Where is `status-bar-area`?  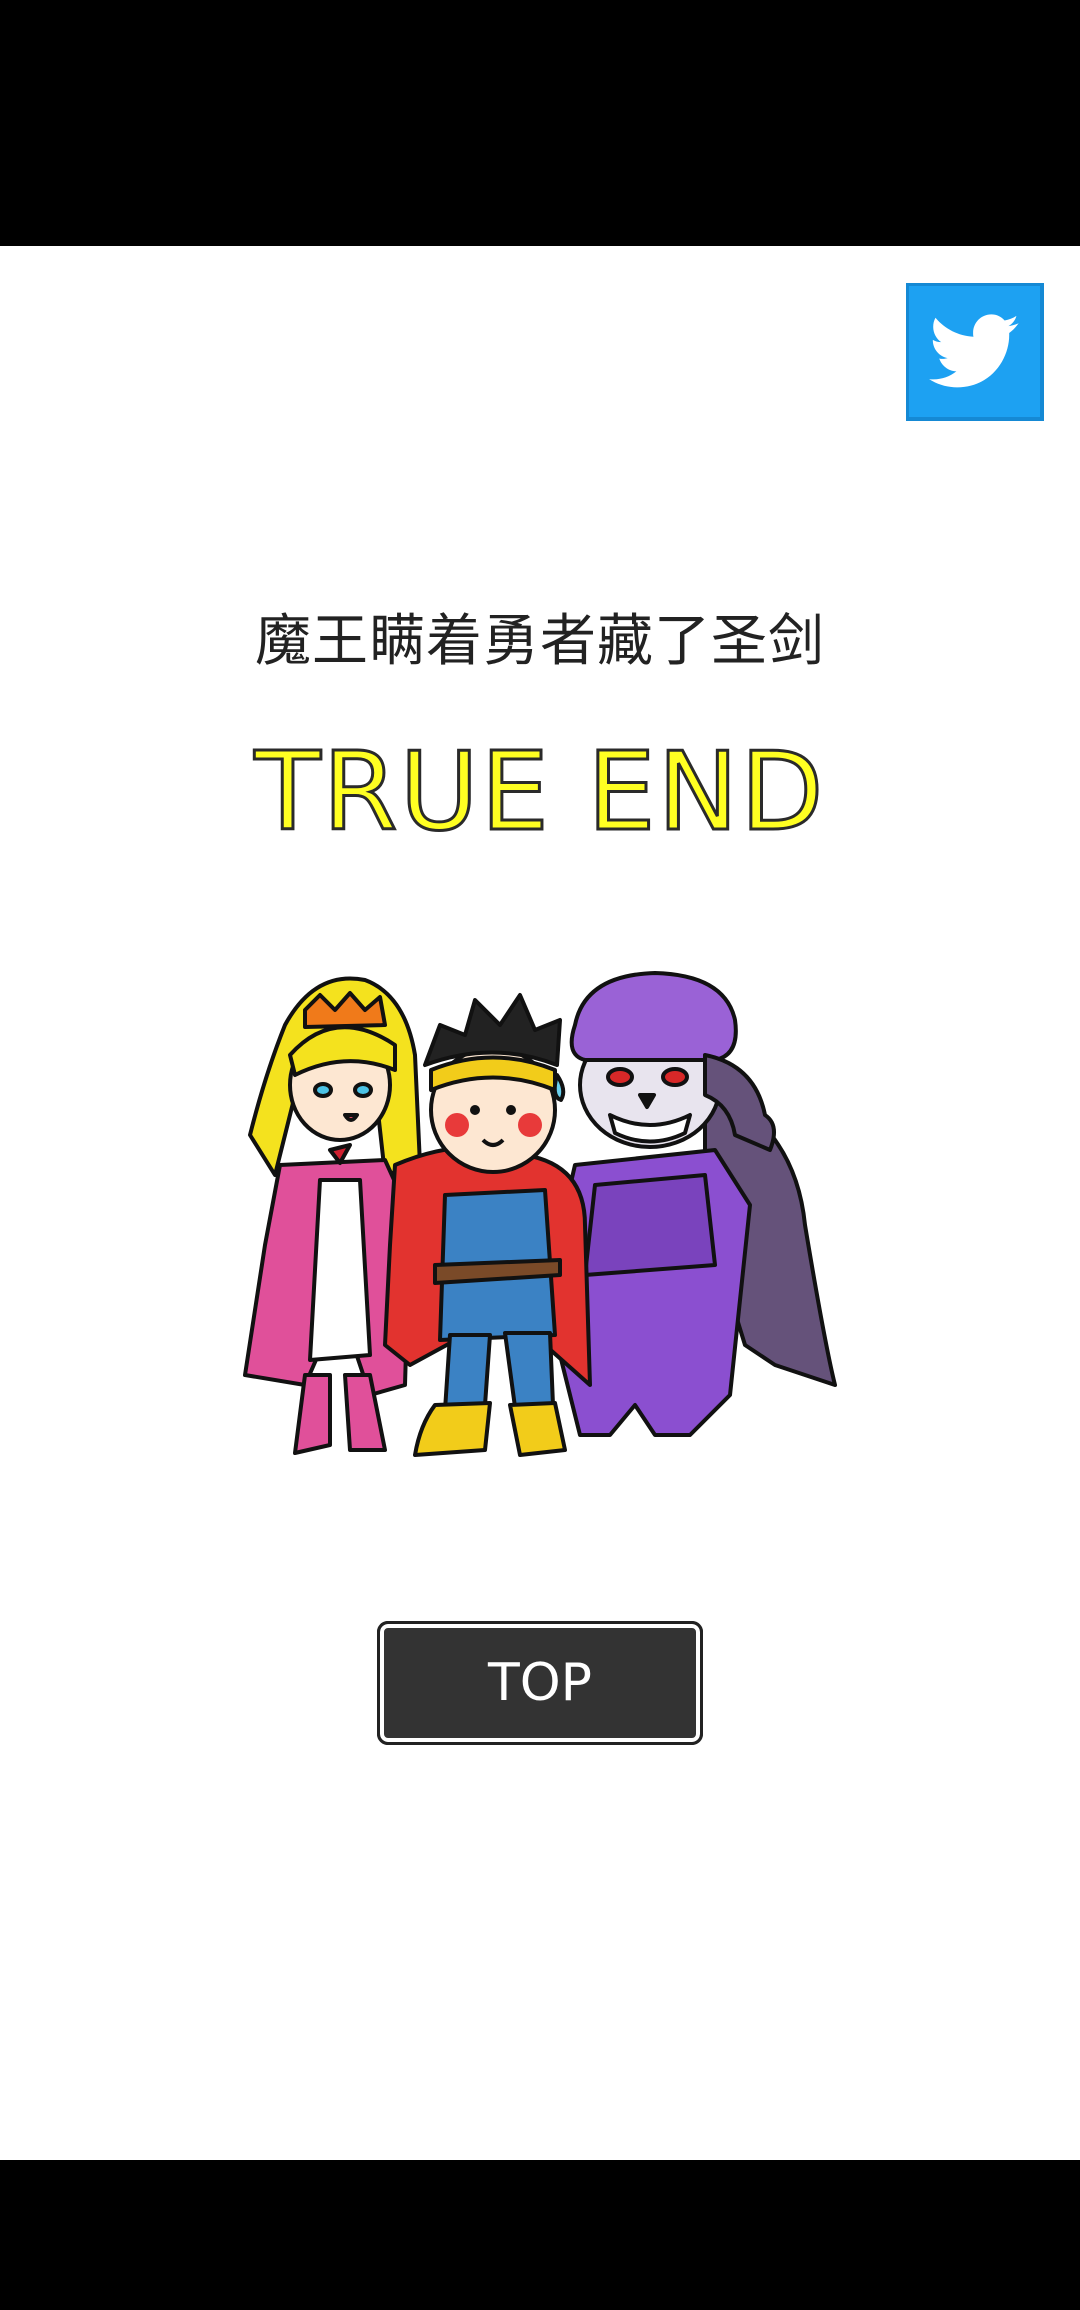 status-bar-area is located at coordinates (540, 123).